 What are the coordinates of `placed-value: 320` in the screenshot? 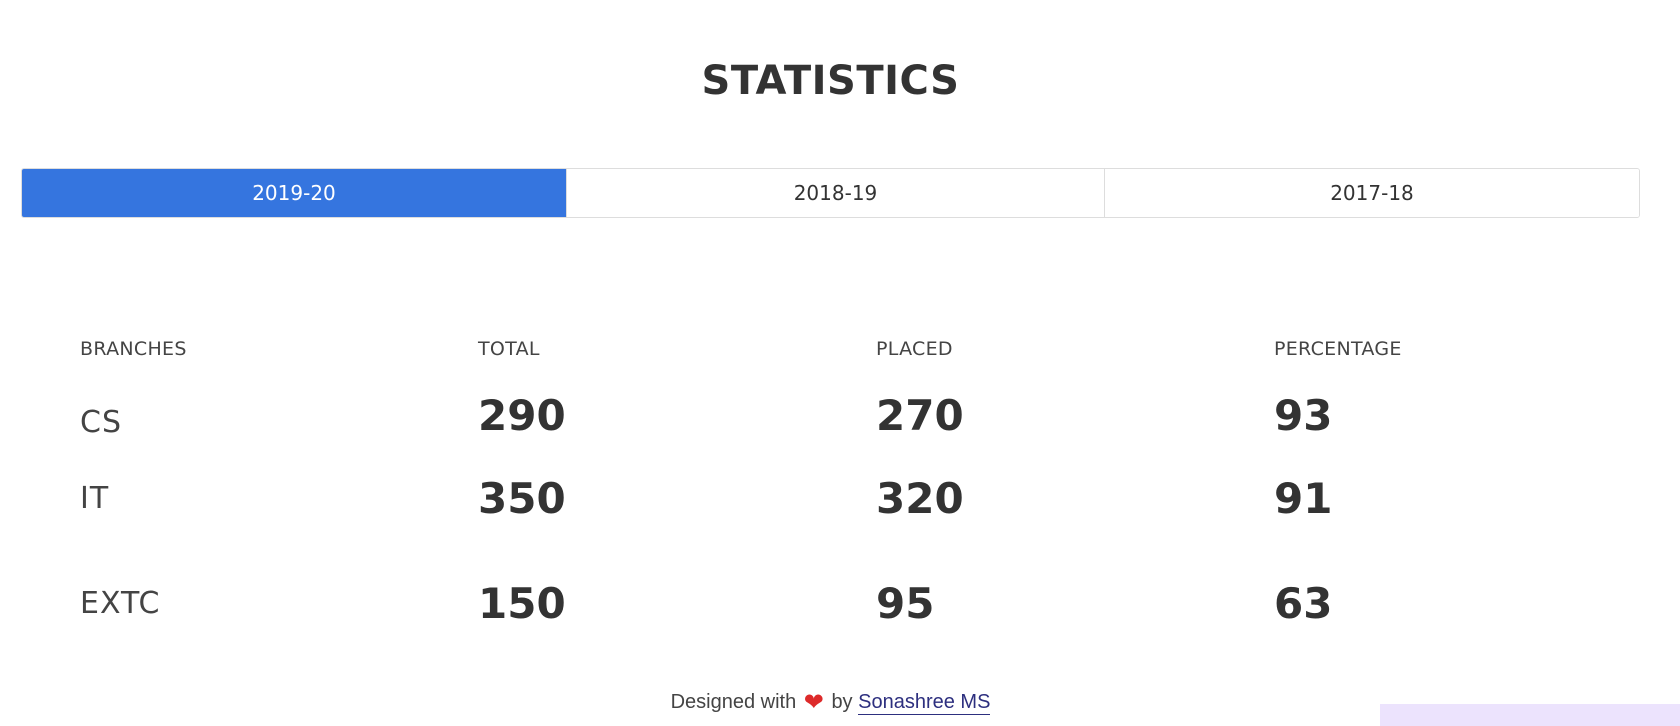 It's located at (920, 498).